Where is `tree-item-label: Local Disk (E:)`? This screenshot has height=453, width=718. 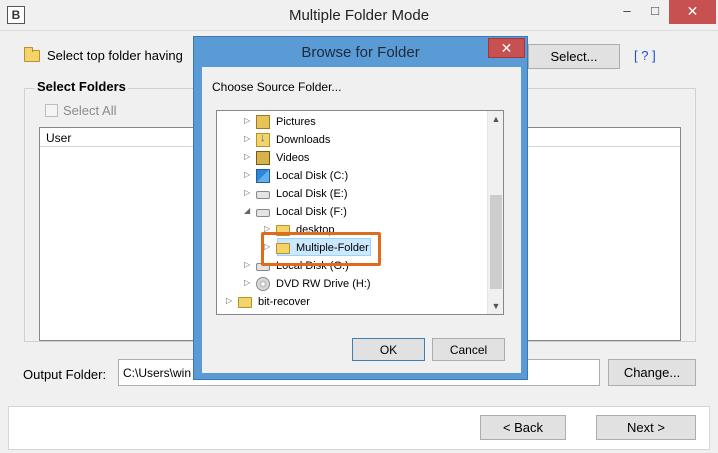 tree-item-label: Local Disk (E:) is located at coordinates (312, 194).